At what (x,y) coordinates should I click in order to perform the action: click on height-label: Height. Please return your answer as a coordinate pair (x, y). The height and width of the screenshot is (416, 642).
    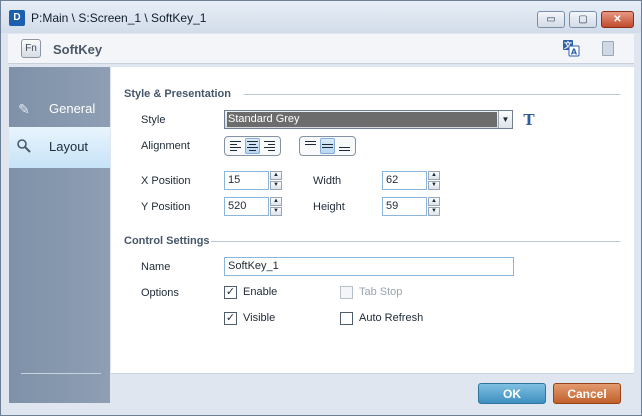
    Looking at the image, I should click on (329, 207).